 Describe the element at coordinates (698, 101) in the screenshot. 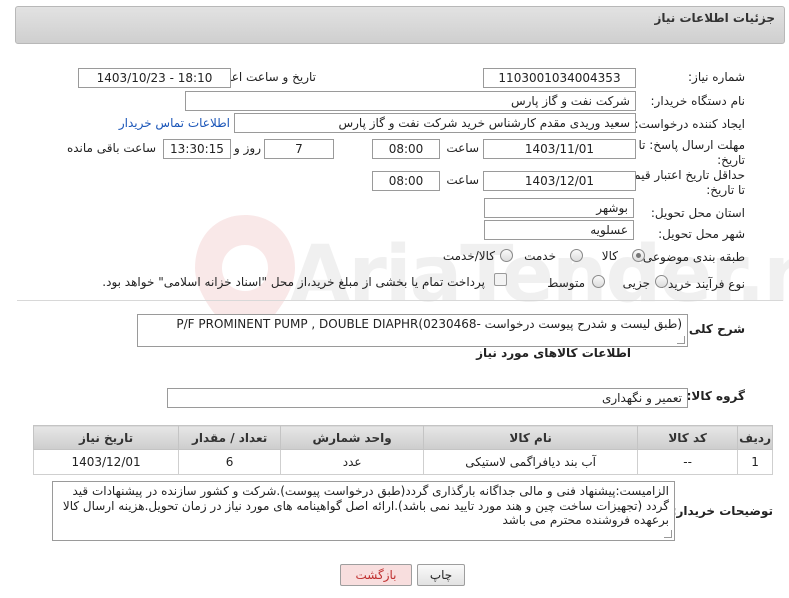

I see `buyer-org-label: نام دستگاه خریدار:` at that location.